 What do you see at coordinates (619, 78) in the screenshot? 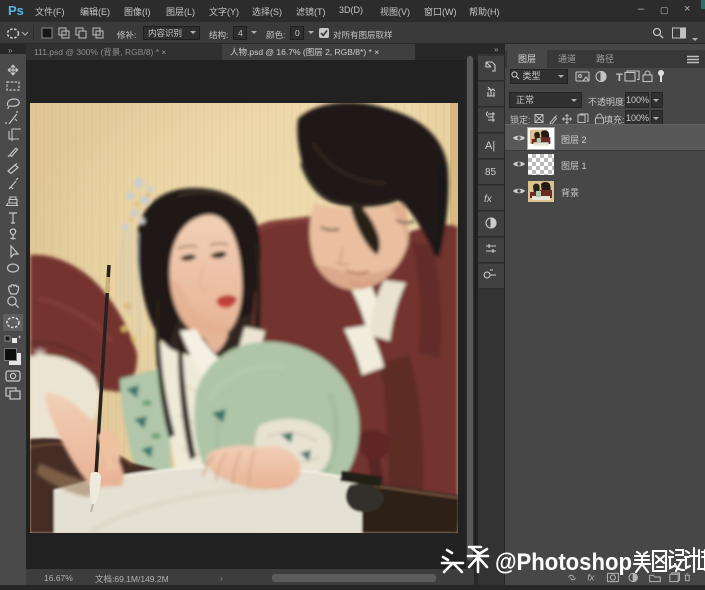
I see `svg-text: T` at bounding box center [619, 78].